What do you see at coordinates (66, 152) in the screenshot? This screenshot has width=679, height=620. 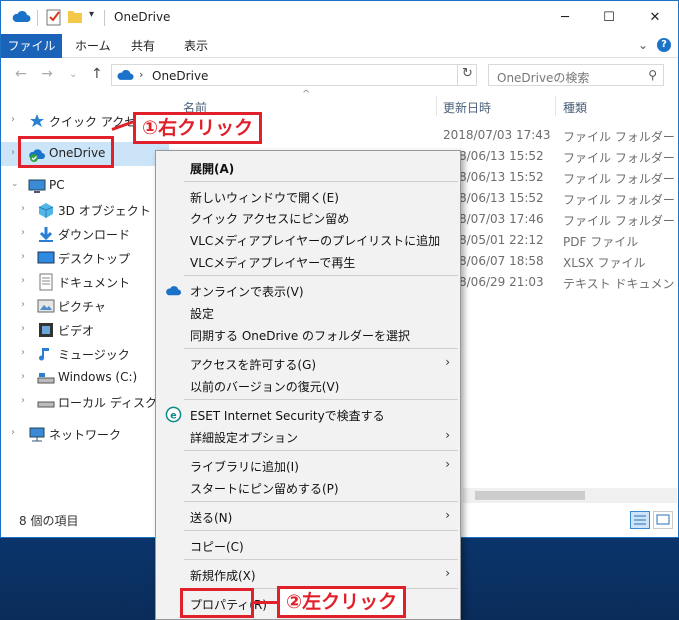 I see `onedrive-highlight` at bounding box center [66, 152].